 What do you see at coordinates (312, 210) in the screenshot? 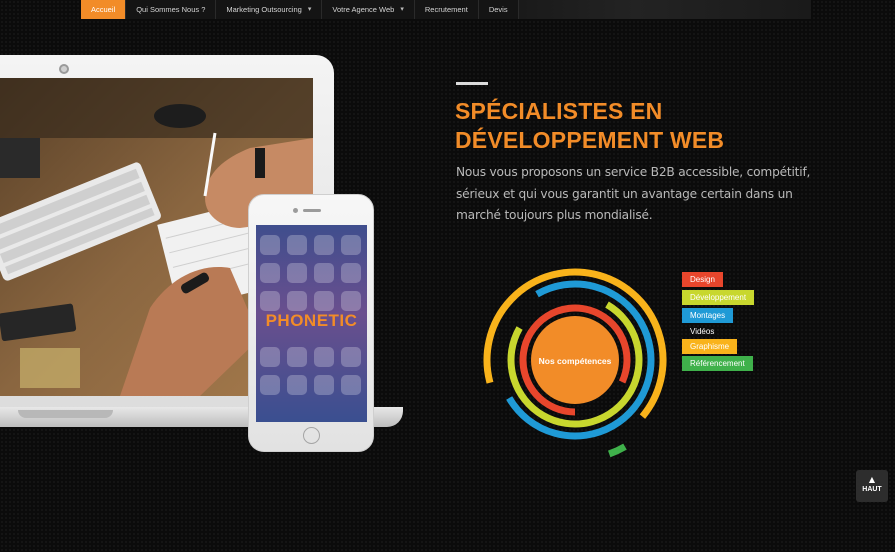
I see `phone-speaker` at bounding box center [312, 210].